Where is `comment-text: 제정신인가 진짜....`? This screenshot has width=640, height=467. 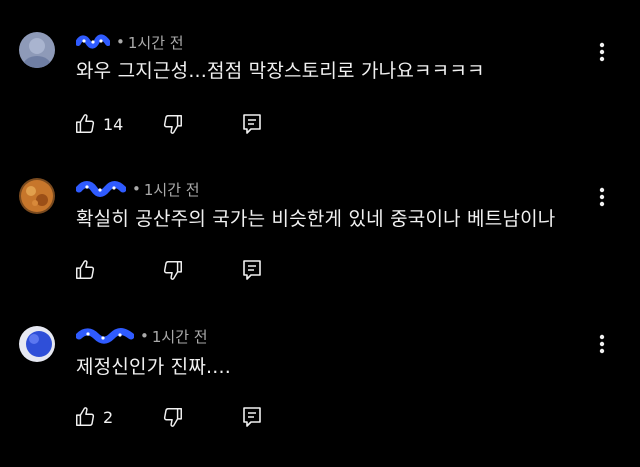
comment-text: 제정신인가 진짜.... is located at coordinates (153, 367).